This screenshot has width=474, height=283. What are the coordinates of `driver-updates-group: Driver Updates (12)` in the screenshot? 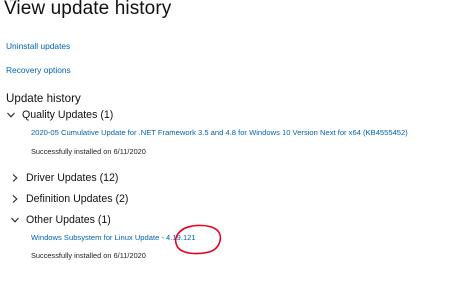 It's located at (64, 178).